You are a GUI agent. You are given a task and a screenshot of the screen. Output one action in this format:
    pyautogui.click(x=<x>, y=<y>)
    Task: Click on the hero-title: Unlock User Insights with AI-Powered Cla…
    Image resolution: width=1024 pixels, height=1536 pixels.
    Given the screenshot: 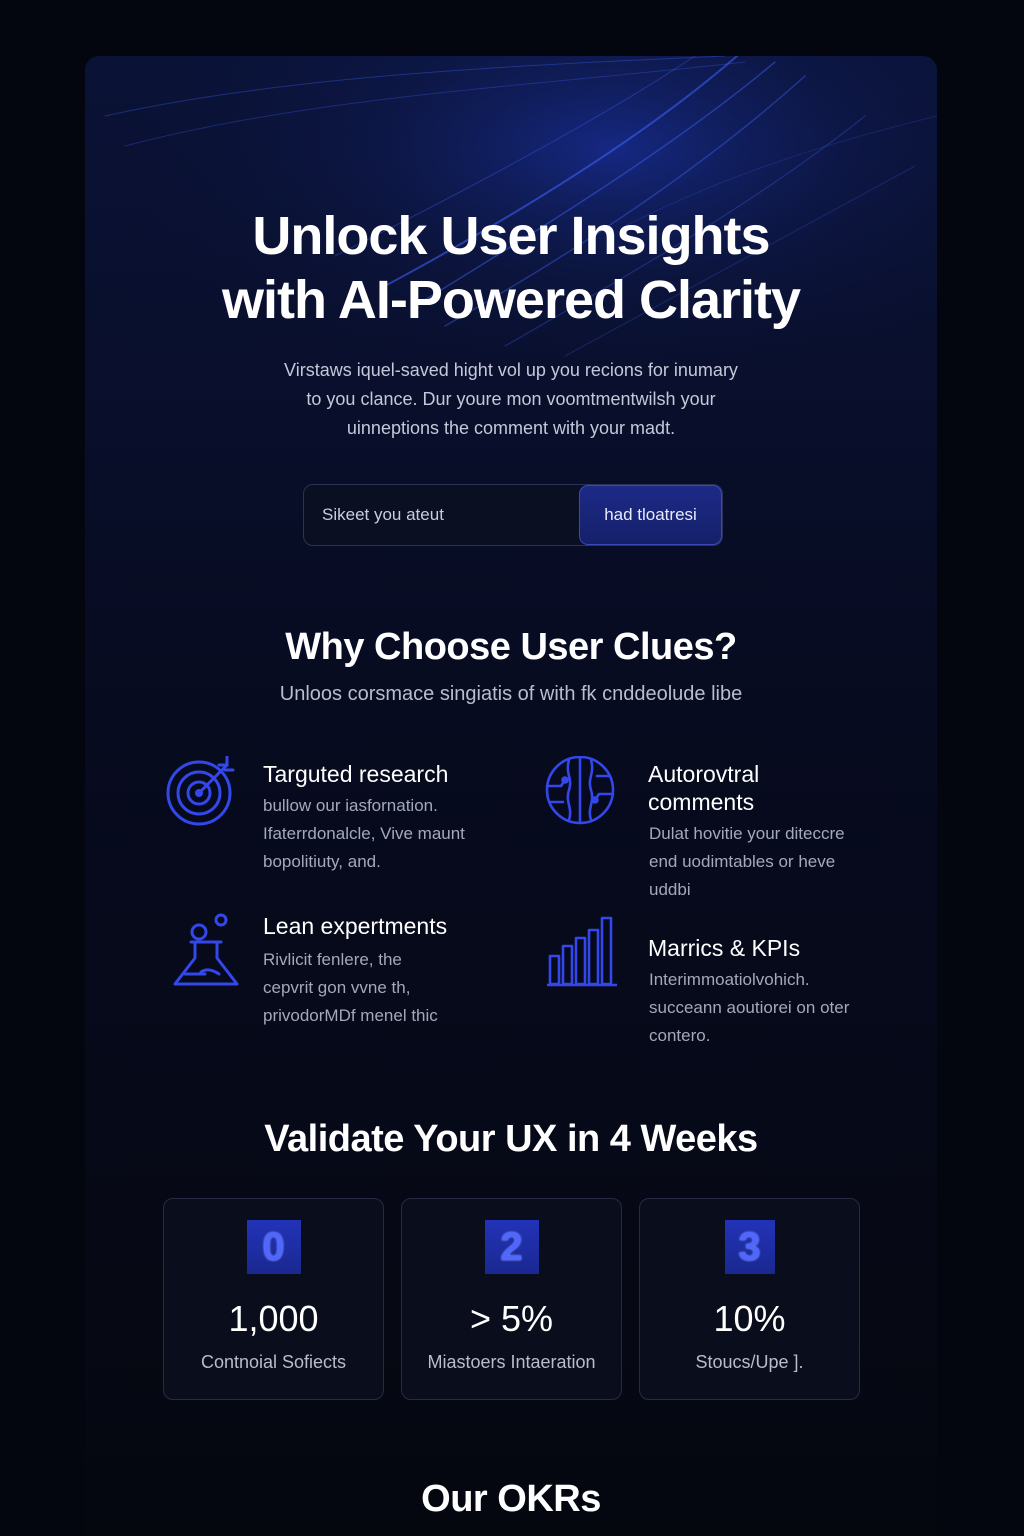 What is the action you would take?
    pyautogui.click(x=511, y=268)
    